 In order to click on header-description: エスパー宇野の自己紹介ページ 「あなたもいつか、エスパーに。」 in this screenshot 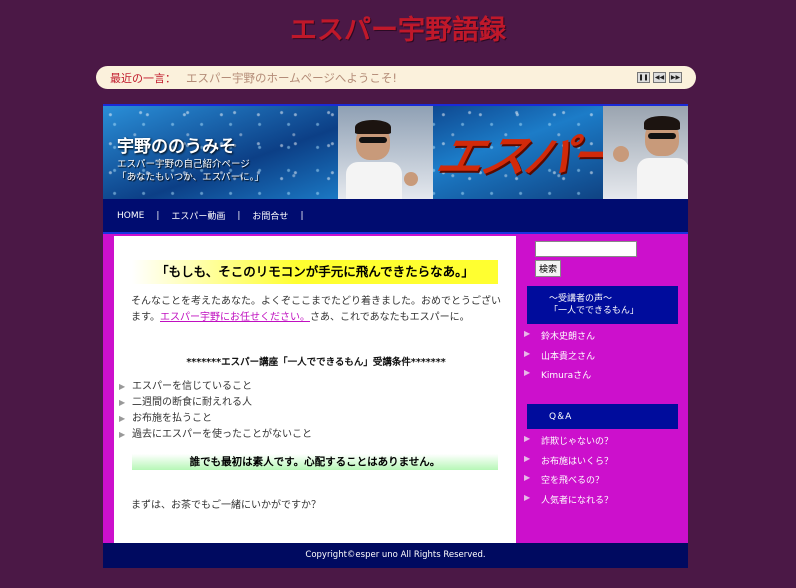, I will do `click(190, 171)`.